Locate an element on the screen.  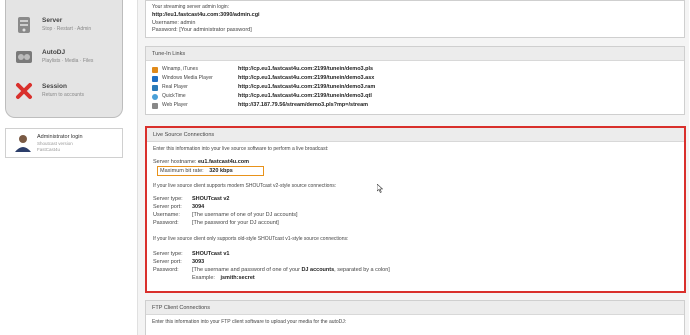
wmp-icon is located at coordinates (155, 79).